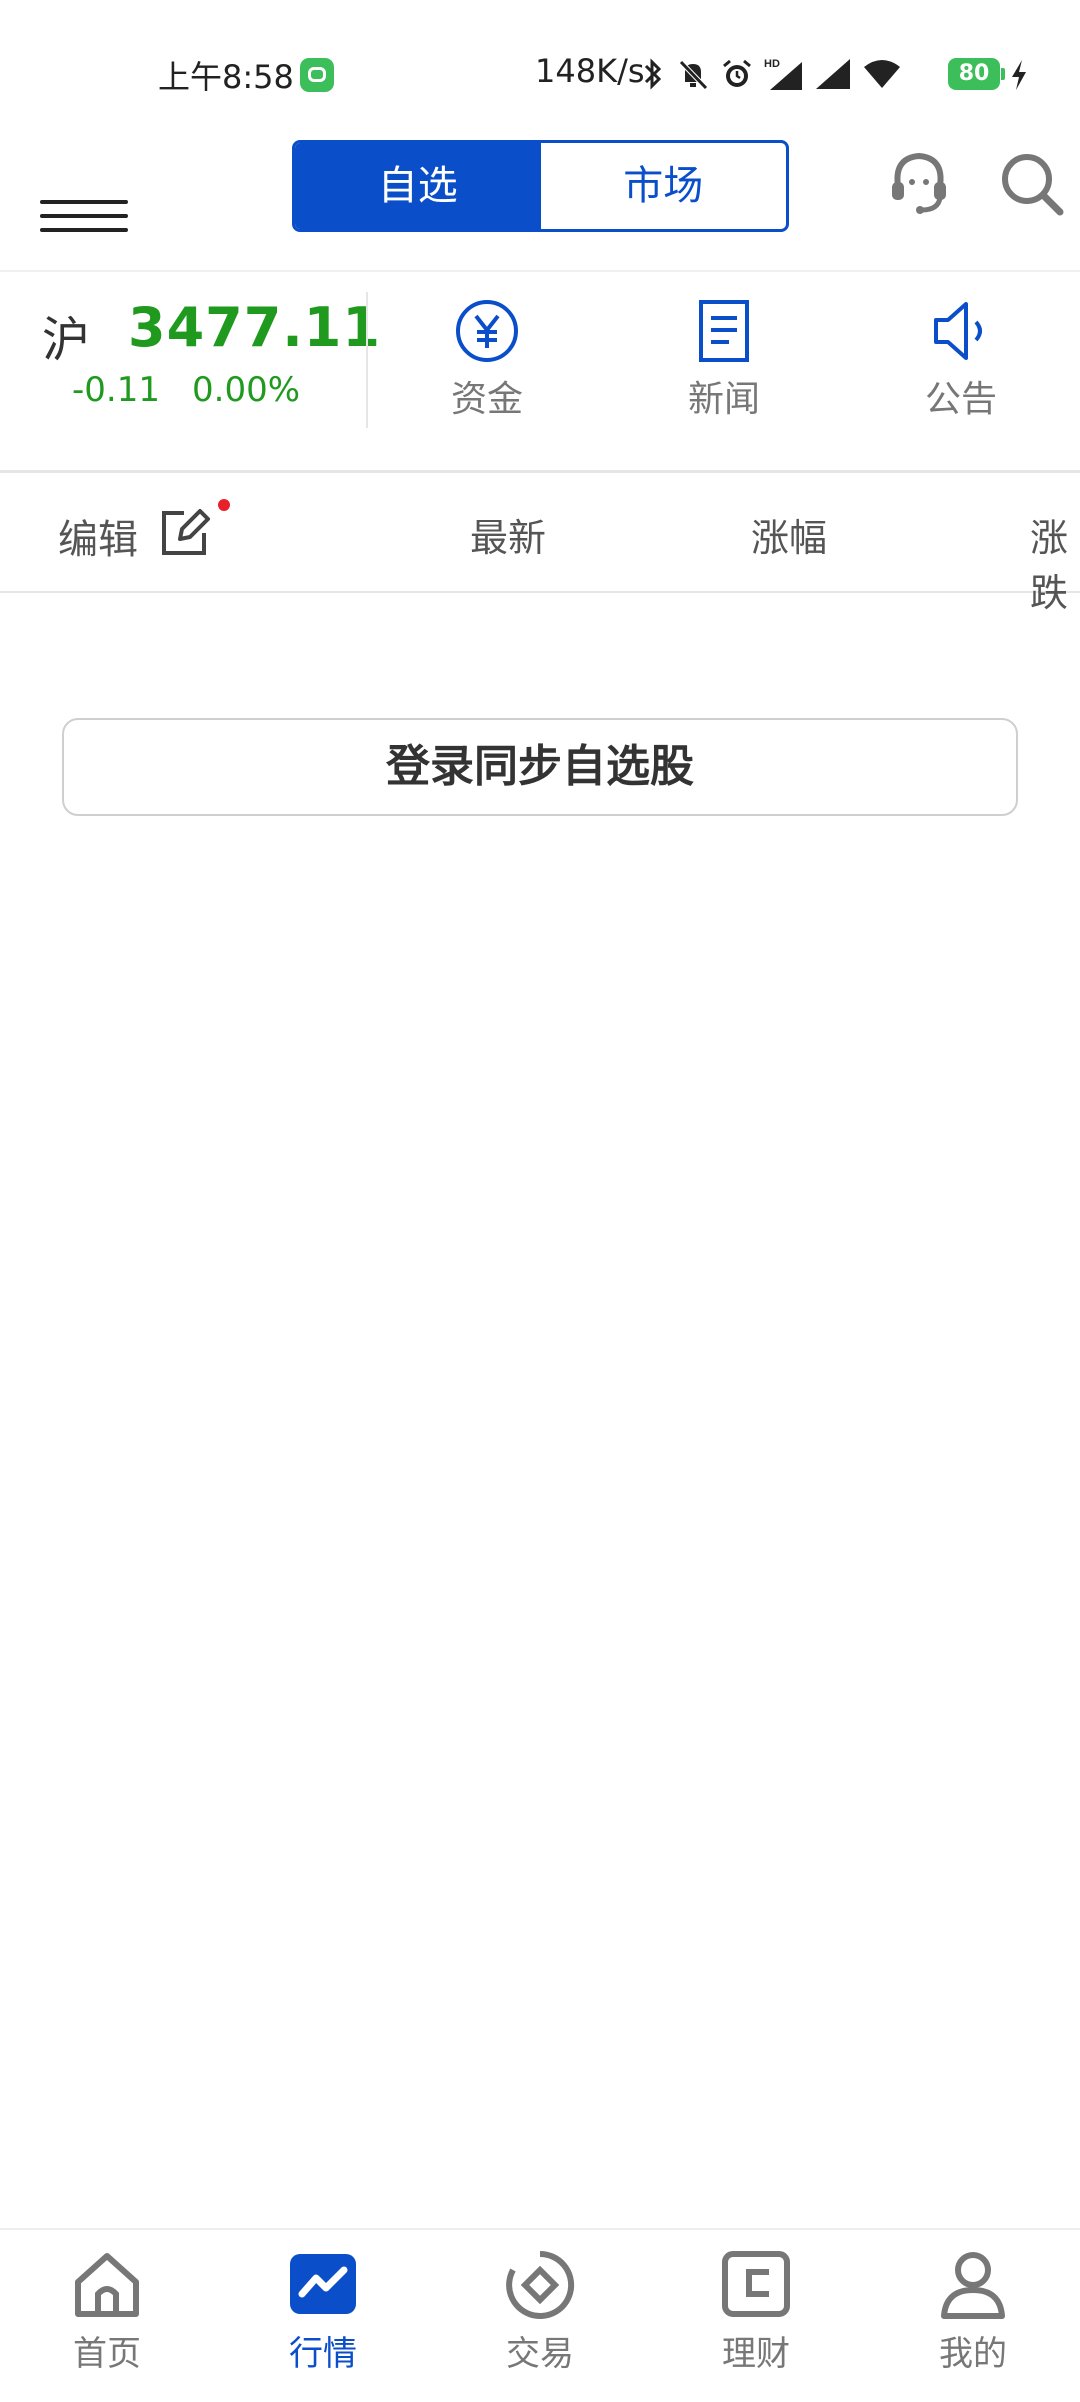 The height and width of the screenshot is (2402, 1080). What do you see at coordinates (833, 74) in the screenshot?
I see `signal-icon` at bounding box center [833, 74].